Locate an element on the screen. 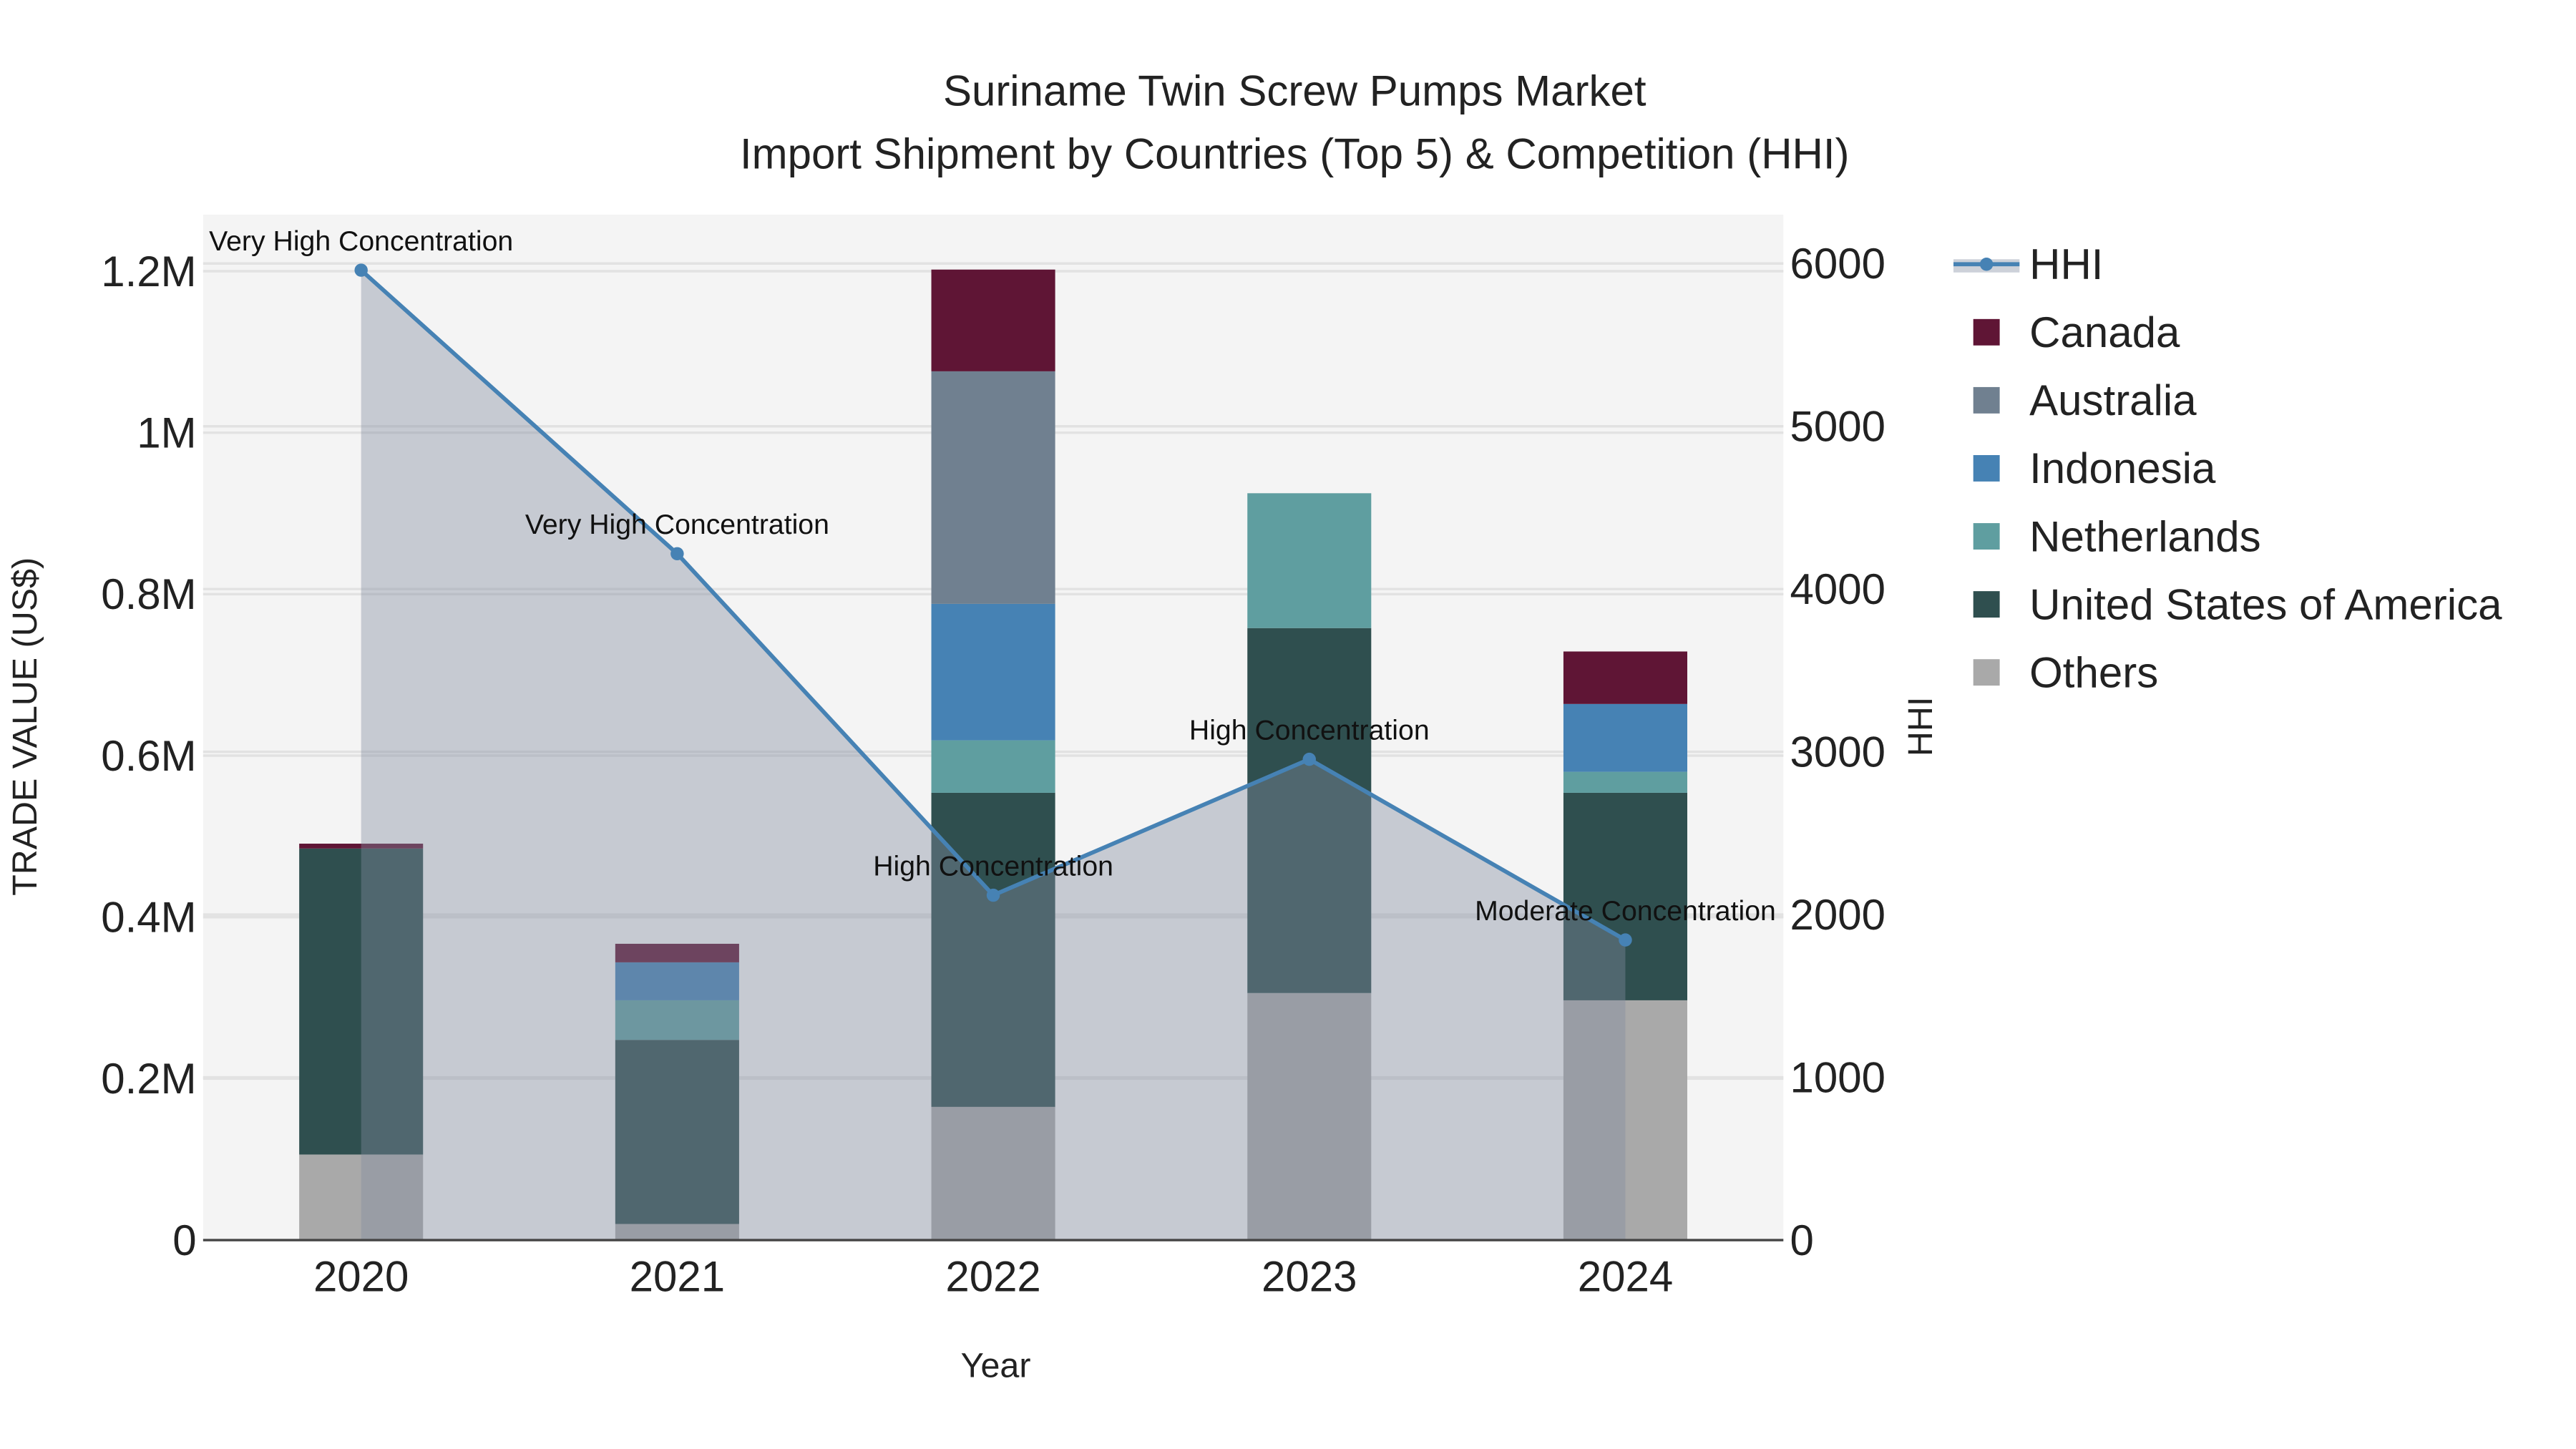 The height and width of the screenshot is (1449, 2576). y2-tick-label: 3000 is located at coordinates (1837, 752).